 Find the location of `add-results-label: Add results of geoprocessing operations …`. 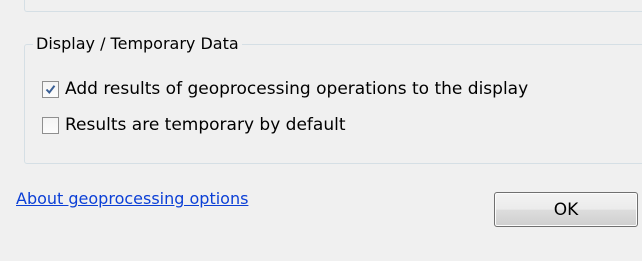

add-results-label: Add results of geoprocessing operations … is located at coordinates (297, 89).